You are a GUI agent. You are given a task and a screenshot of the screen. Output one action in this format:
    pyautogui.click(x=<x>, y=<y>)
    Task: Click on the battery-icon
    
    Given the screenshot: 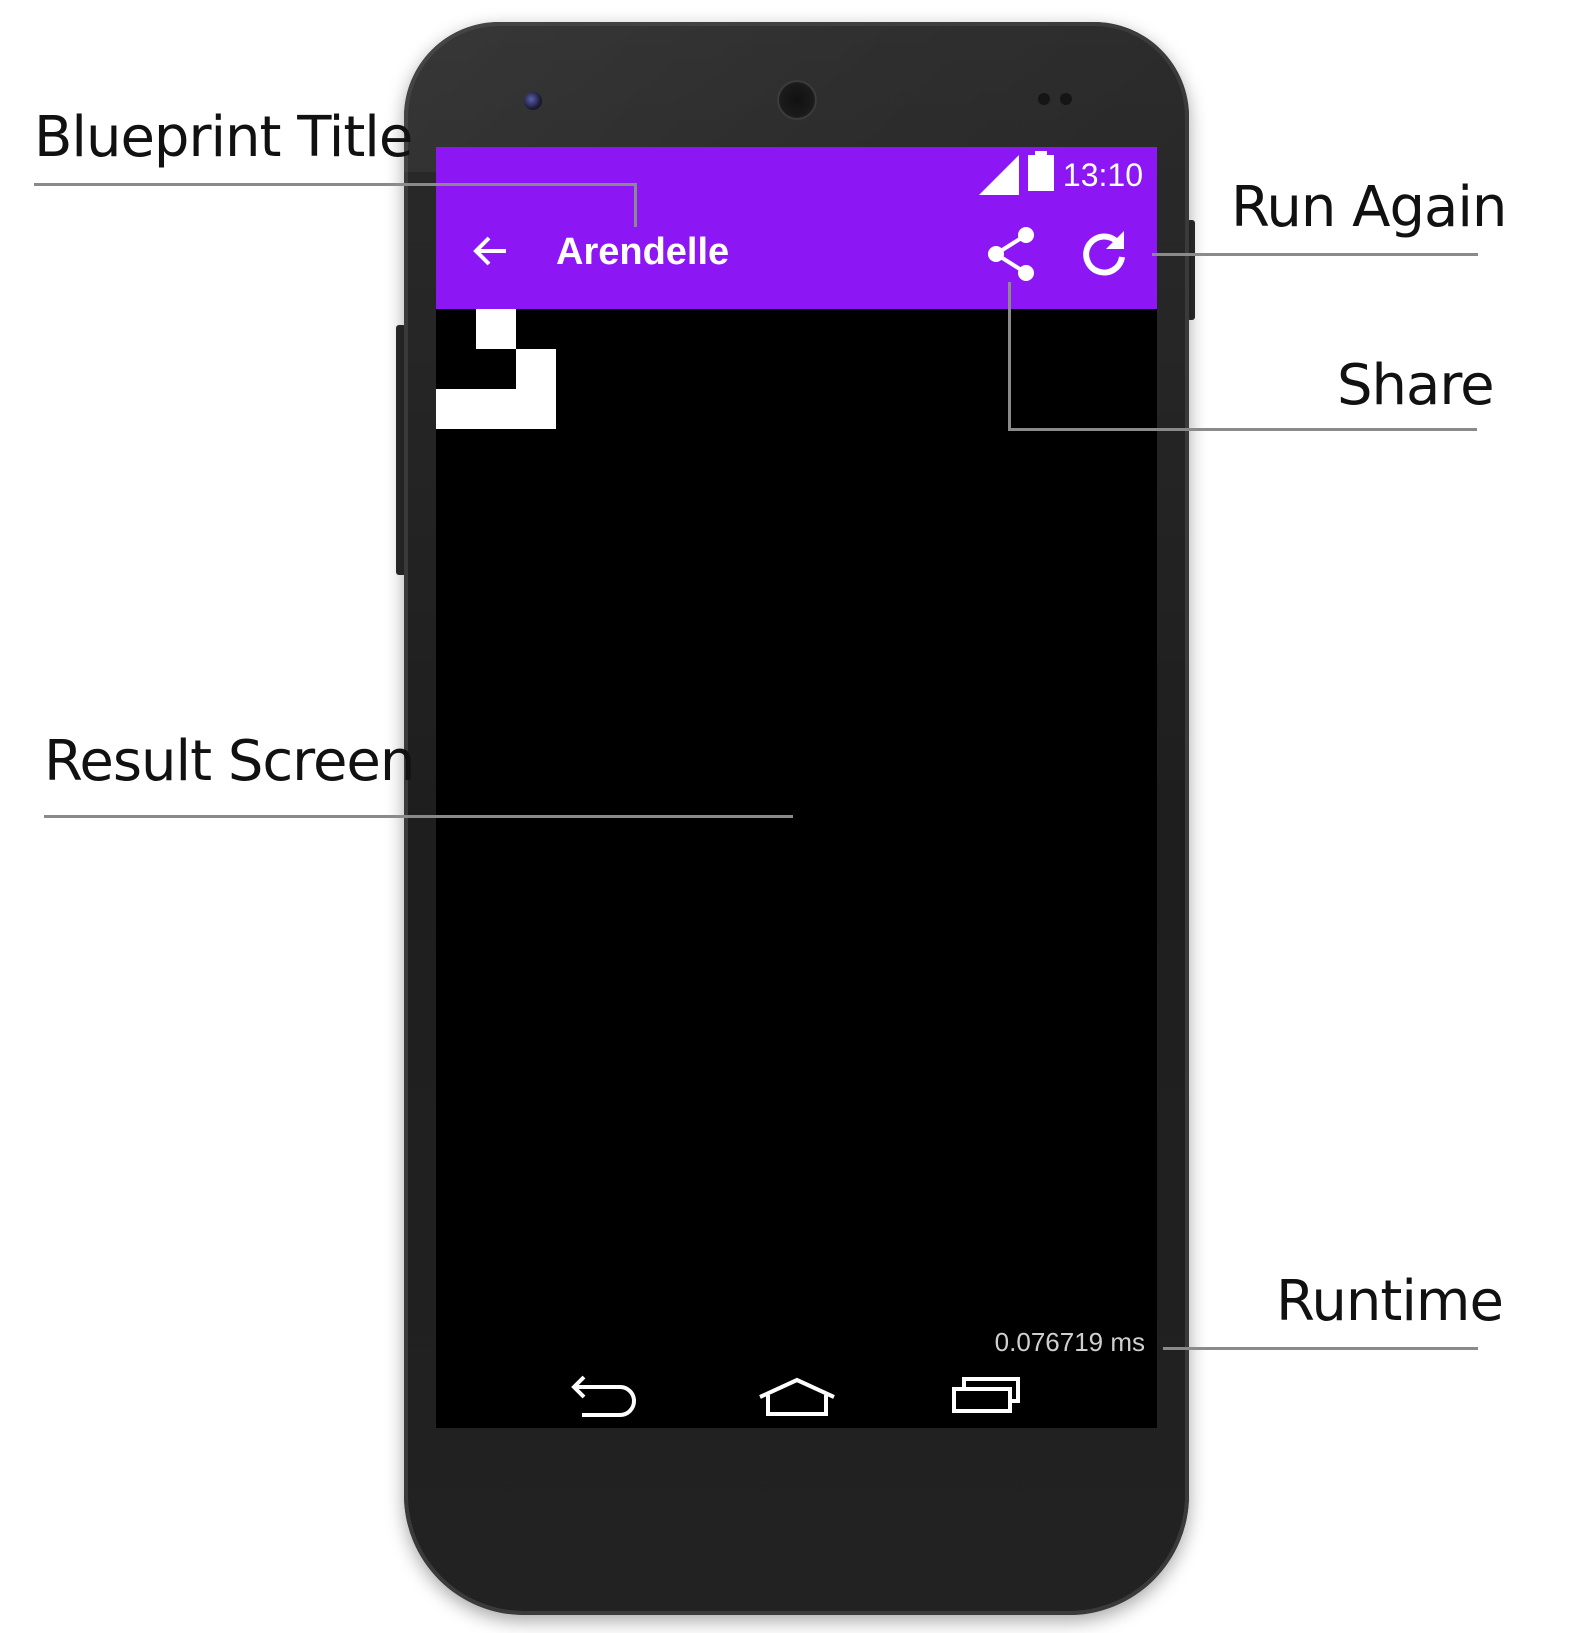 What is the action you would take?
    pyautogui.click(x=1041, y=171)
    